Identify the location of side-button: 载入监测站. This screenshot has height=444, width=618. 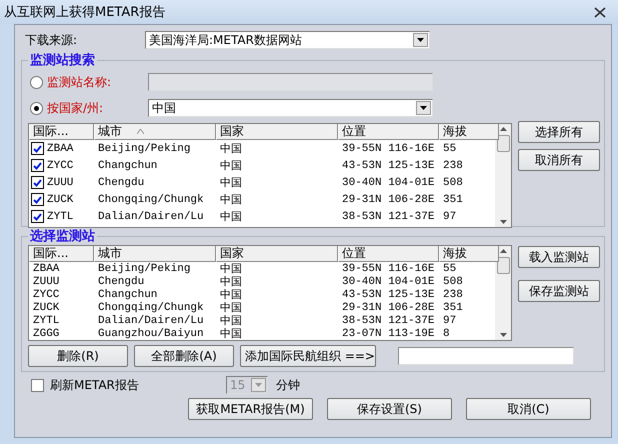
(559, 257).